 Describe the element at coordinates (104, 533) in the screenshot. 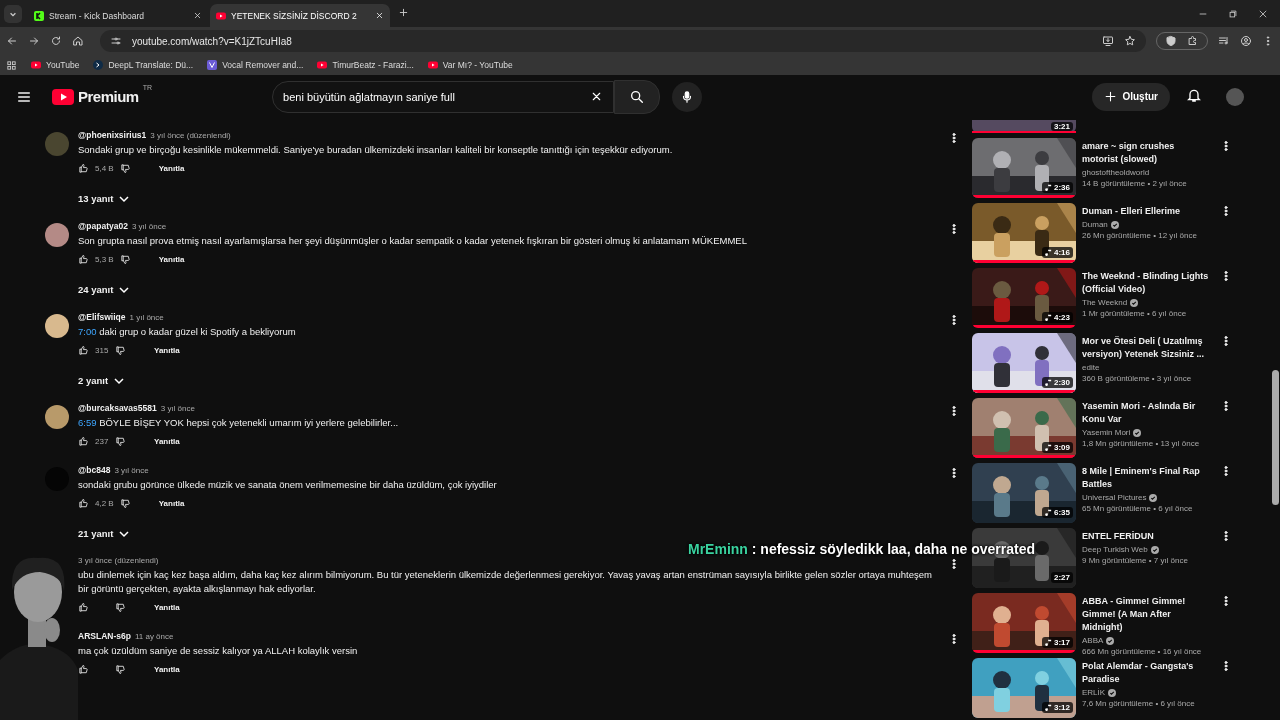

I see `replies-toggle: 21 yanıt` at that location.